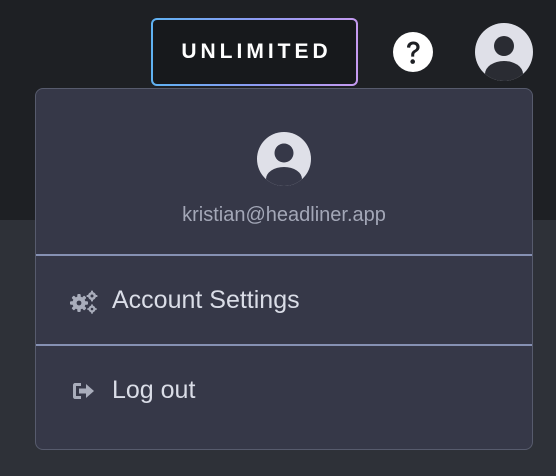  What do you see at coordinates (284, 215) in the screenshot?
I see `account-email: kristian@headliner.app` at bounding box center [284, 215].